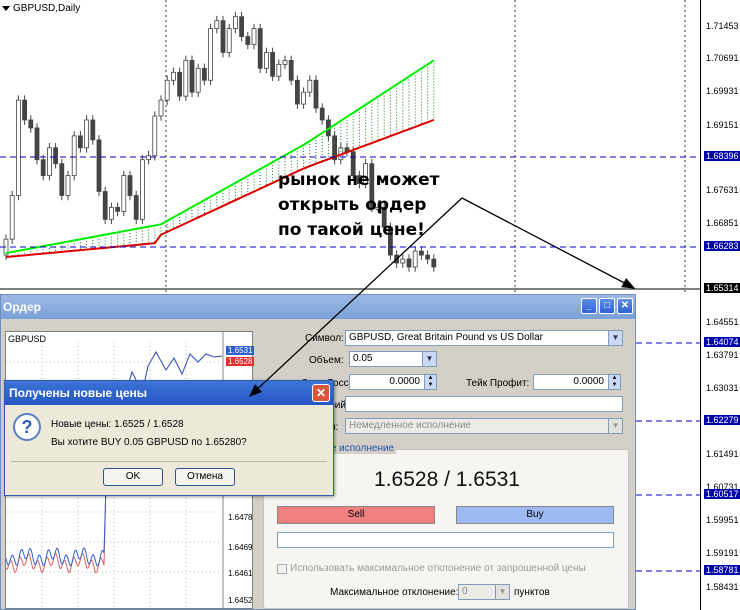 The height and width of the screenshot is (610, 740). I want to click on order-type-select: Немедленное исполнение ▼, so click(484, 426).